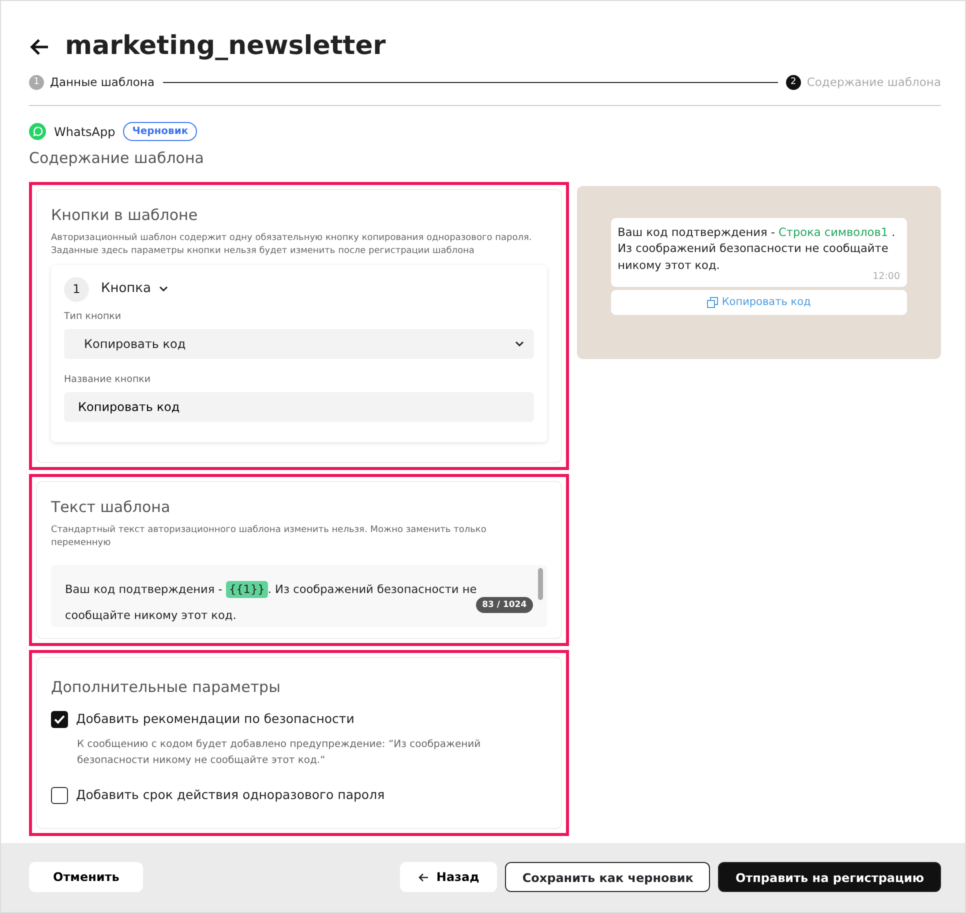  What do you see at coordinates (166, 687) in the screenshot?
I see `card-title: Дополнительные параметры` at bounding box center [166, 687].